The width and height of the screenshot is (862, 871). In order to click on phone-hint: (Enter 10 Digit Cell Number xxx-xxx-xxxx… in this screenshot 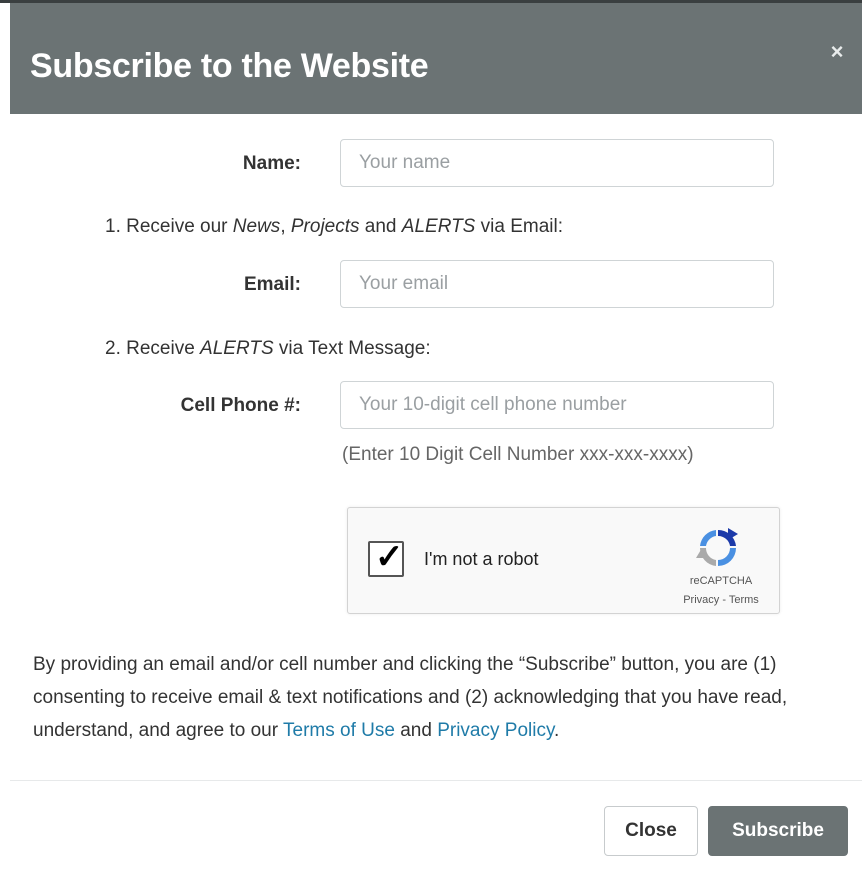, I will do `click(518, 454)`.